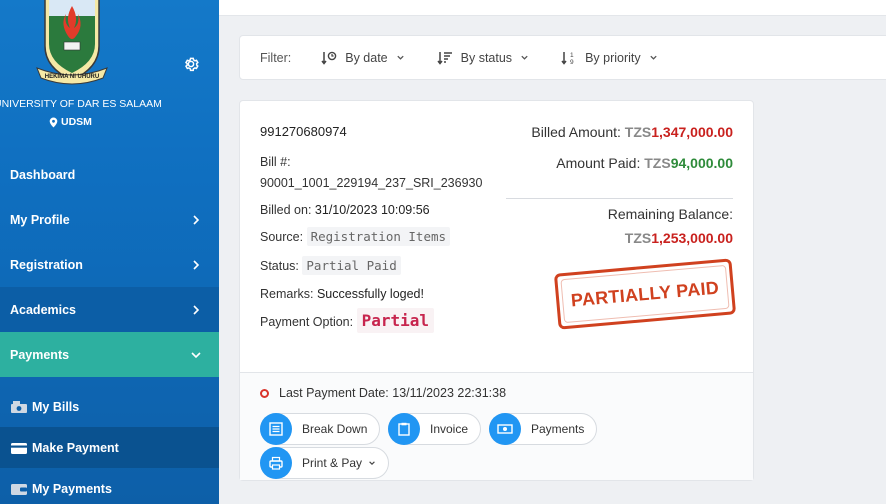 Image resolution: width=886 pixels, height=504 pixels. Describe the element at coordinates (692, 132) in the screenshot. I see `billed-amount-value: 1,347,000.00` at that location.